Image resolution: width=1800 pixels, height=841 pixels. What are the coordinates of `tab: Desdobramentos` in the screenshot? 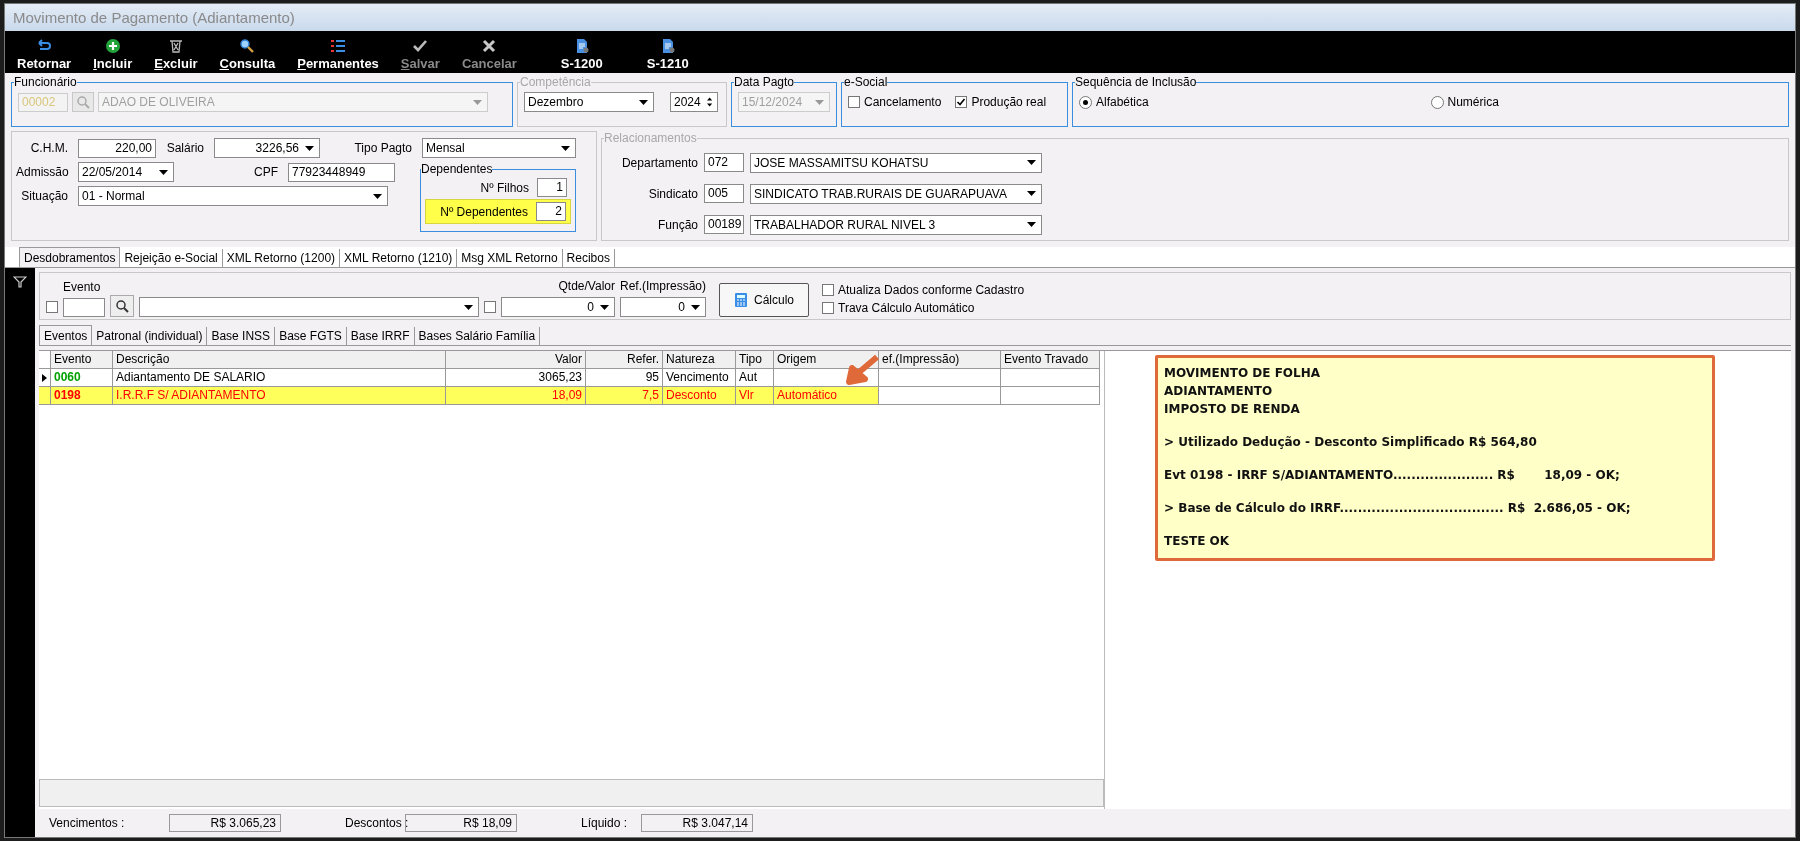 It's located at (70, 257).